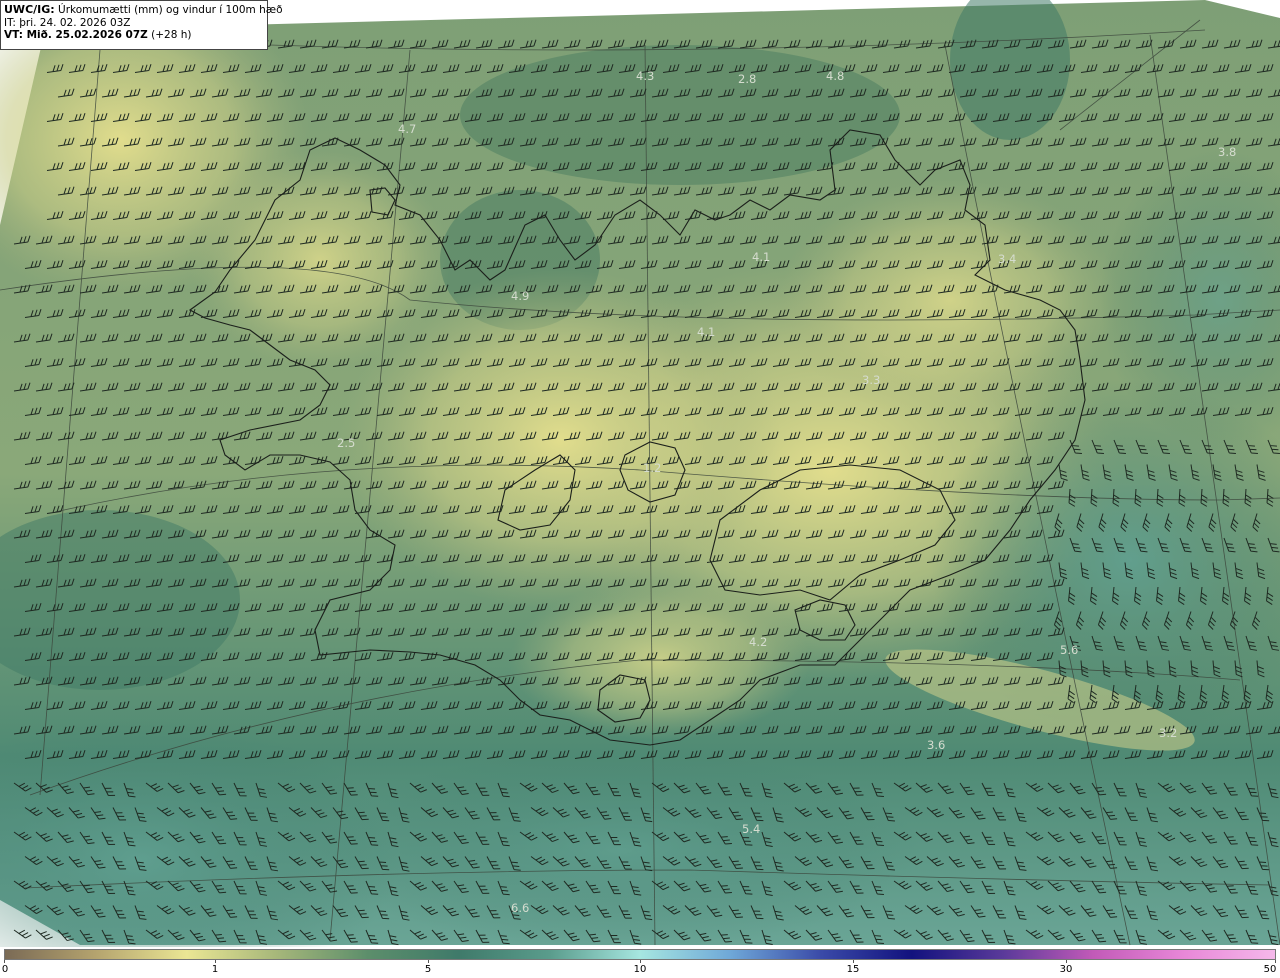 The height and width of the screenshot is (978, 1280). Describe the element at coordinates (1066, 969) in the screenshot. I see `colorbar-tick-label: 30` at that location.